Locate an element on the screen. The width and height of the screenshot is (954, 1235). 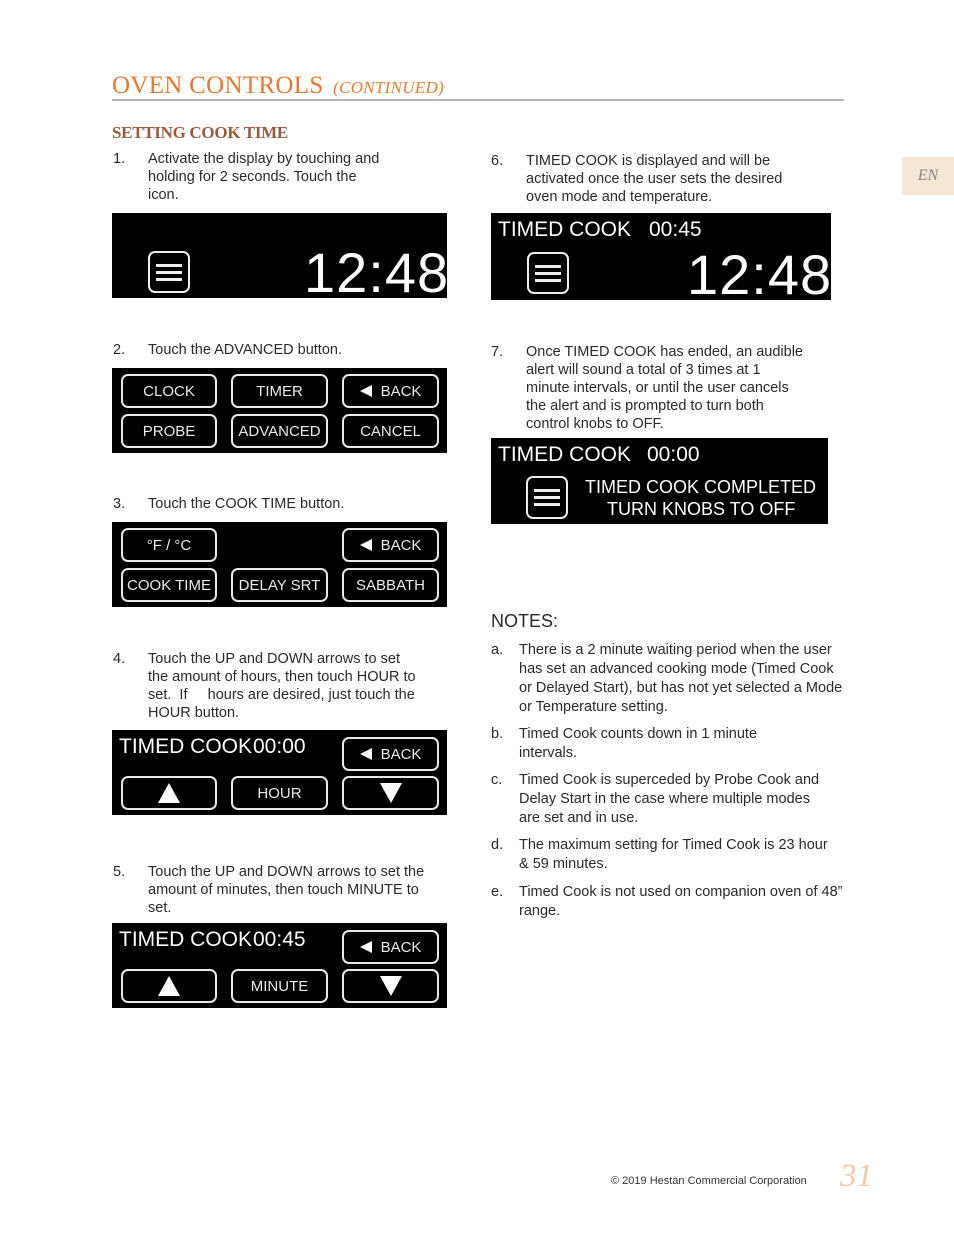
step-text-line: the alert and is prompted to turn both is located at coordinates (645, 406).